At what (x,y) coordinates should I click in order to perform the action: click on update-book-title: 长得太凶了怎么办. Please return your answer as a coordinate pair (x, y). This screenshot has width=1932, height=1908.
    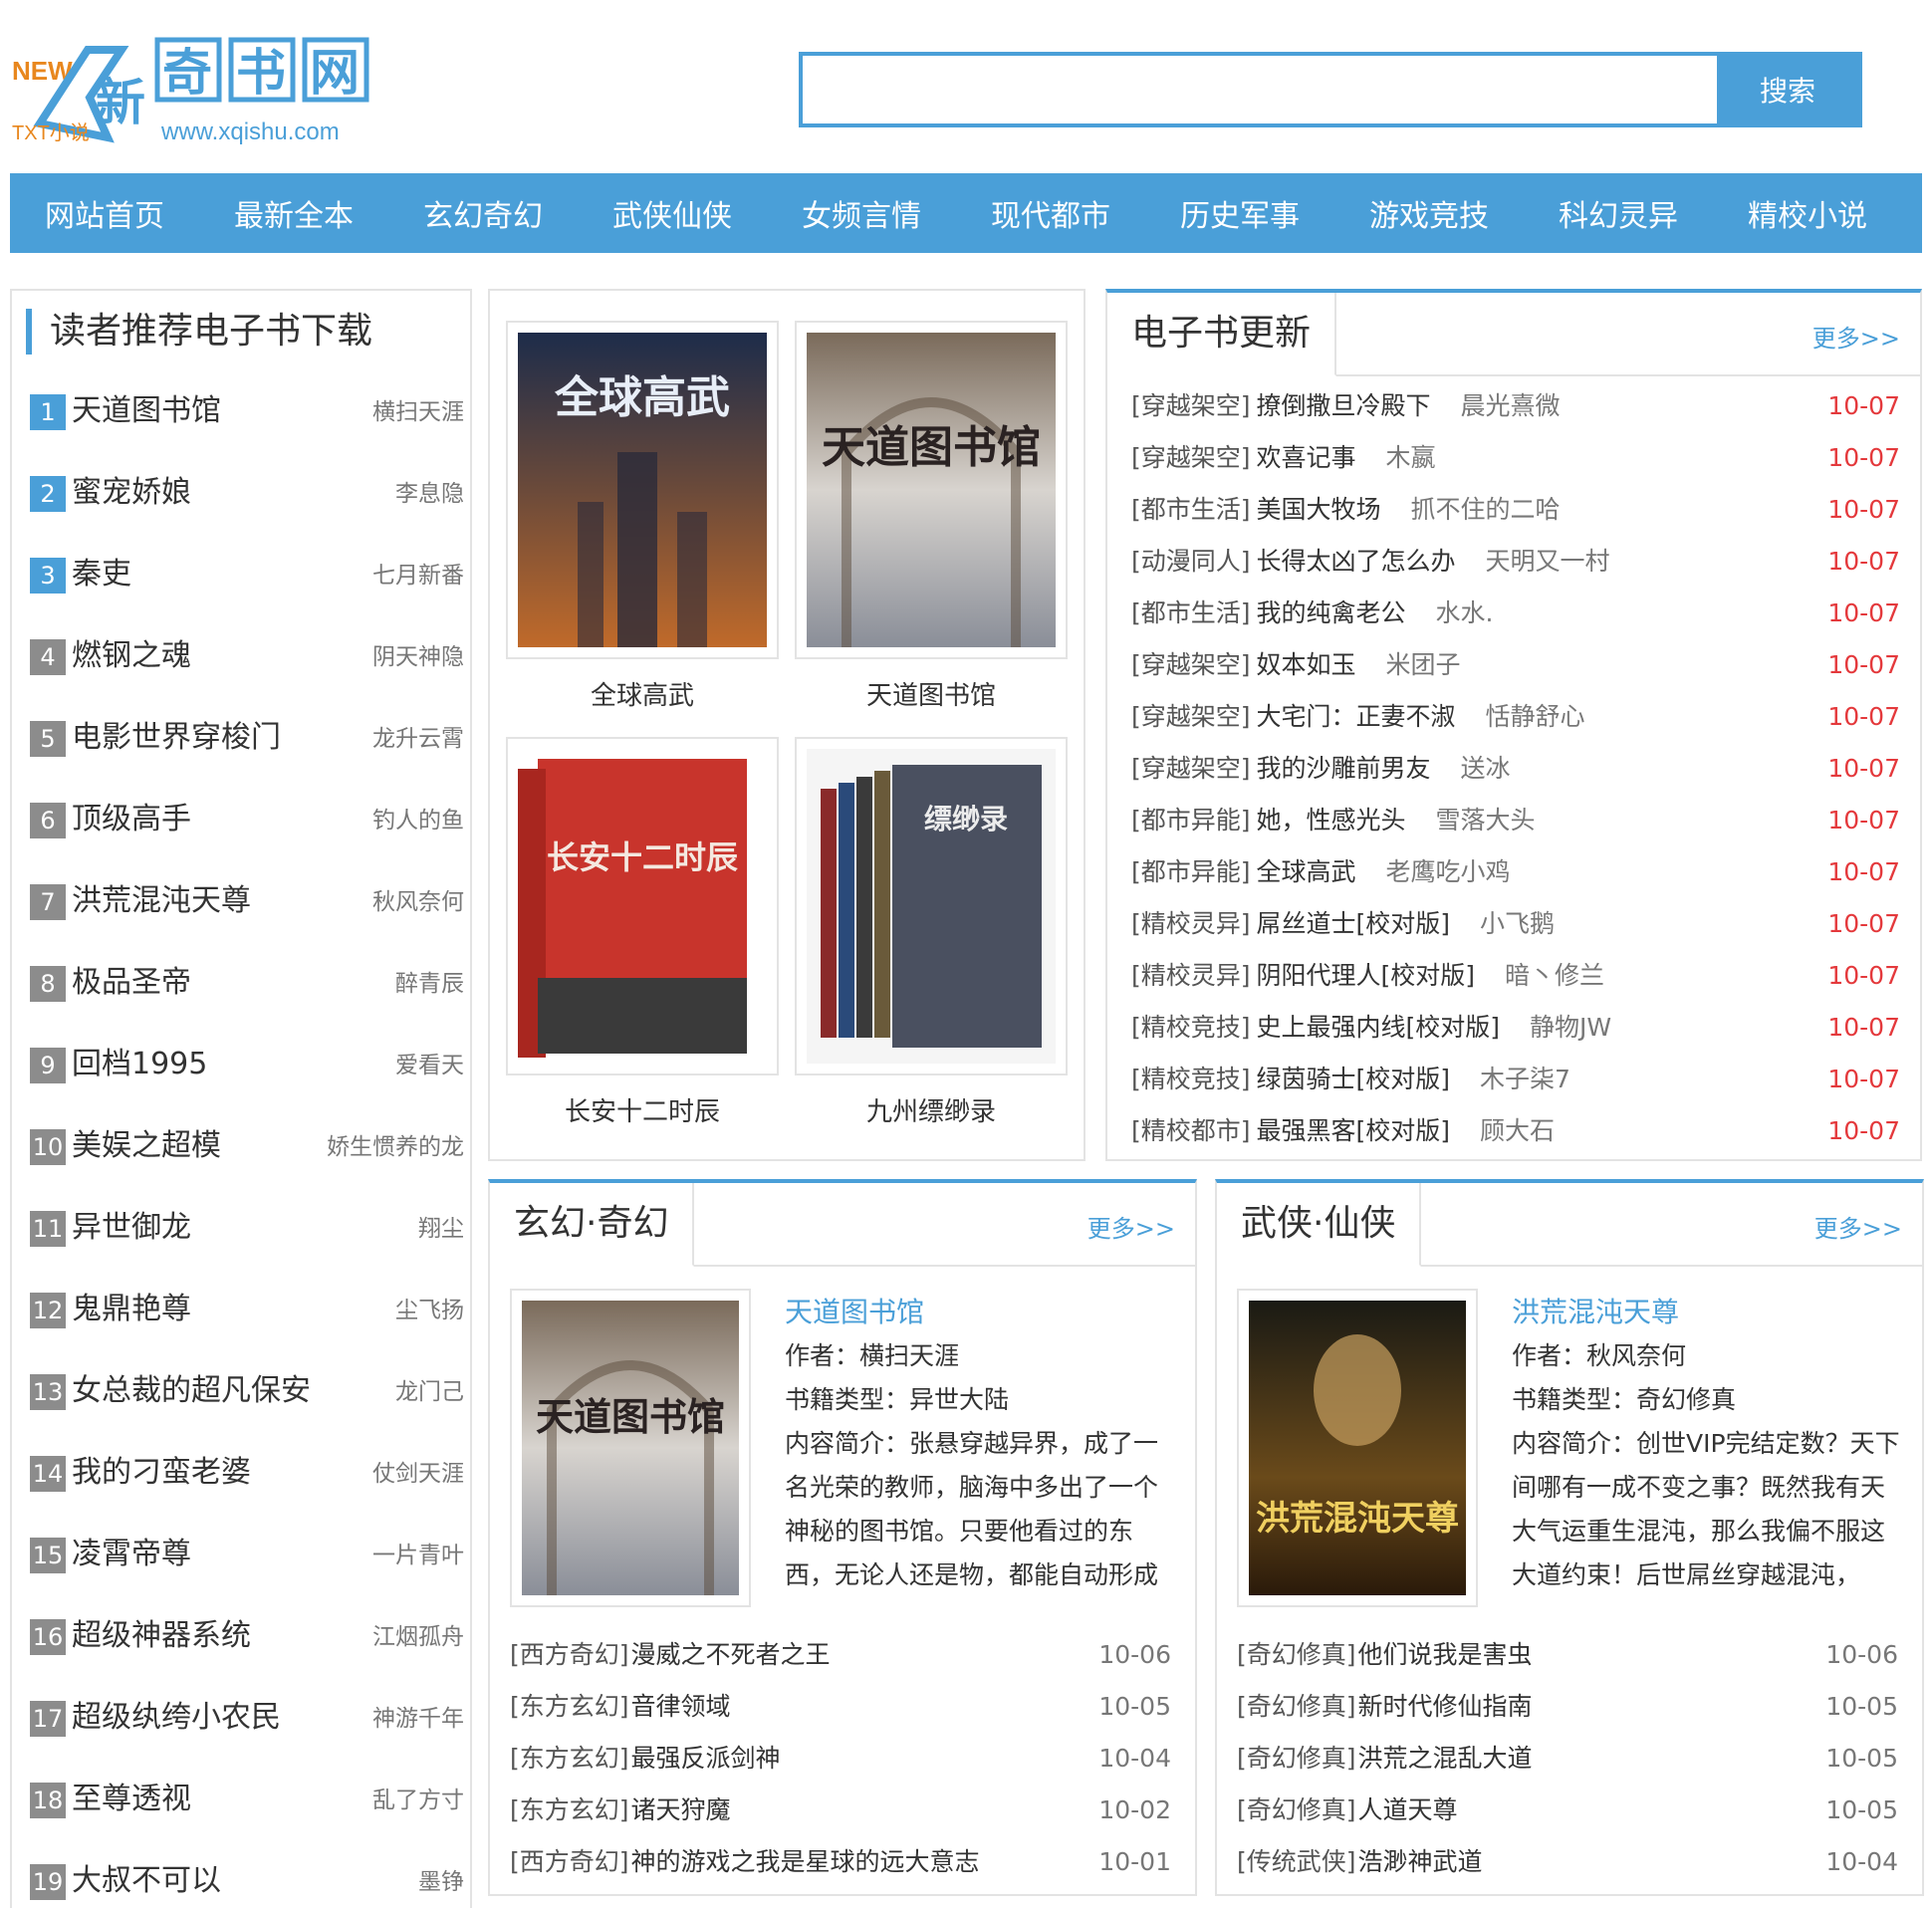
    Looking at the image, I should click on (1357, 561).